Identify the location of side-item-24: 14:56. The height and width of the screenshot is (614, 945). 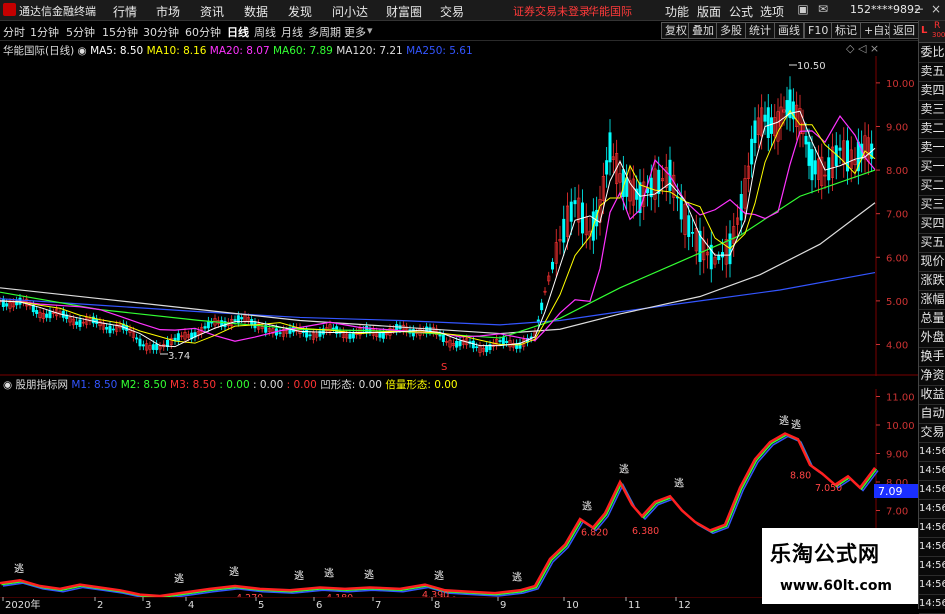
(932, 509).